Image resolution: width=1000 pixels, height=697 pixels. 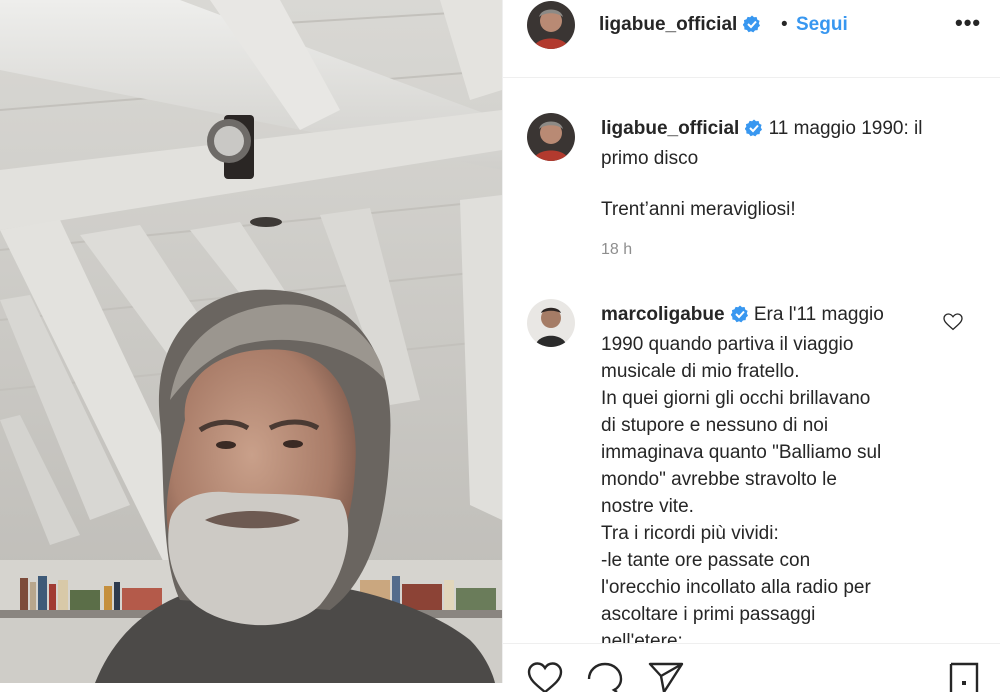 I want to click on comment-line: Tra i ricordi più vividi:, so click(x=690, y=533).